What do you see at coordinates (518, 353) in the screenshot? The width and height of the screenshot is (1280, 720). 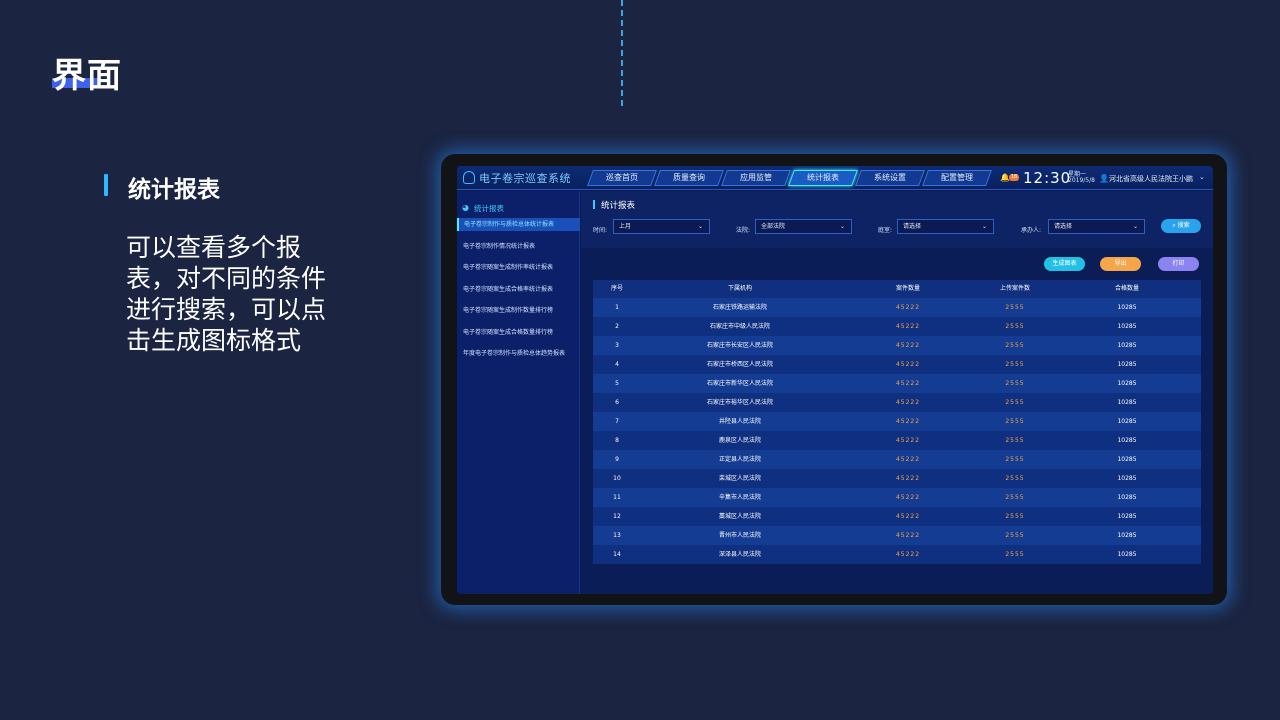 I see `sidebar-item-annual-trend: 年度电子卷宗制作与质检总体趋势报表` at bounding box center [518, 353].